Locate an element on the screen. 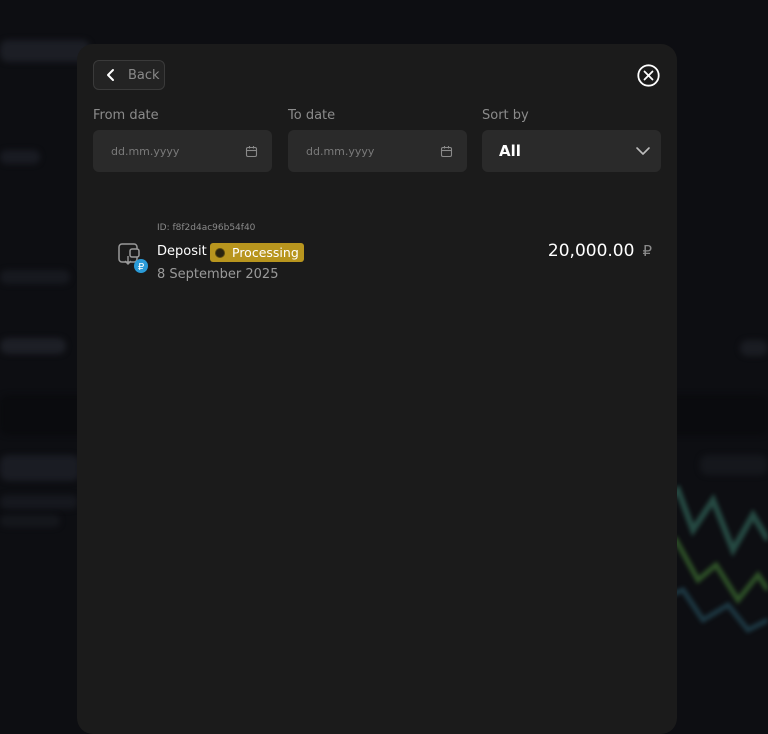  from-date-input is located at coordinates (171, 151).